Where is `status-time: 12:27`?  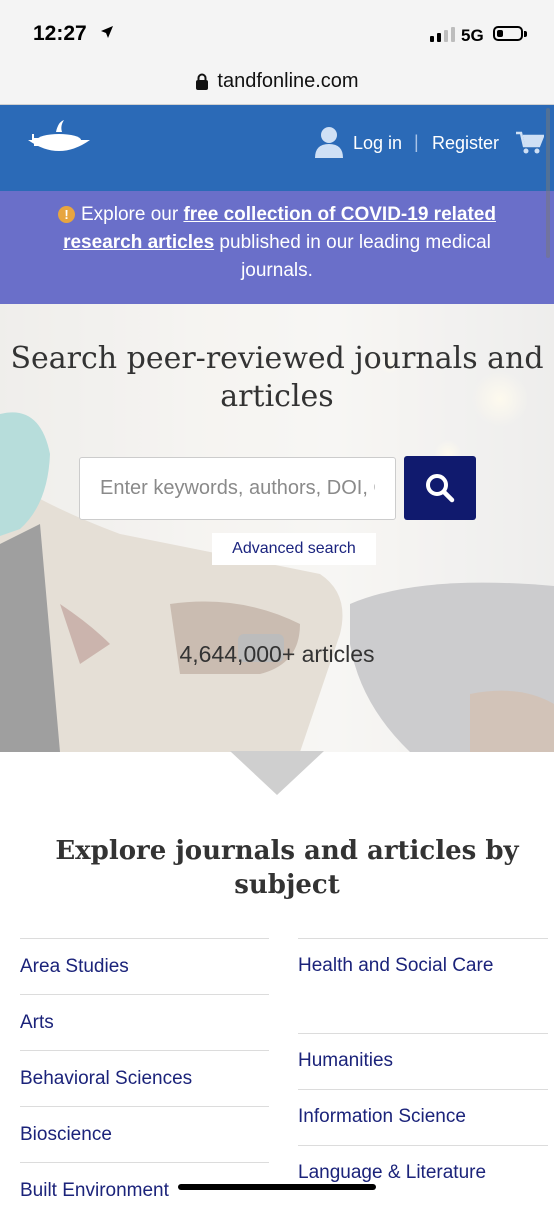 status-time: 12:27 is located at coordinates (60, 33).